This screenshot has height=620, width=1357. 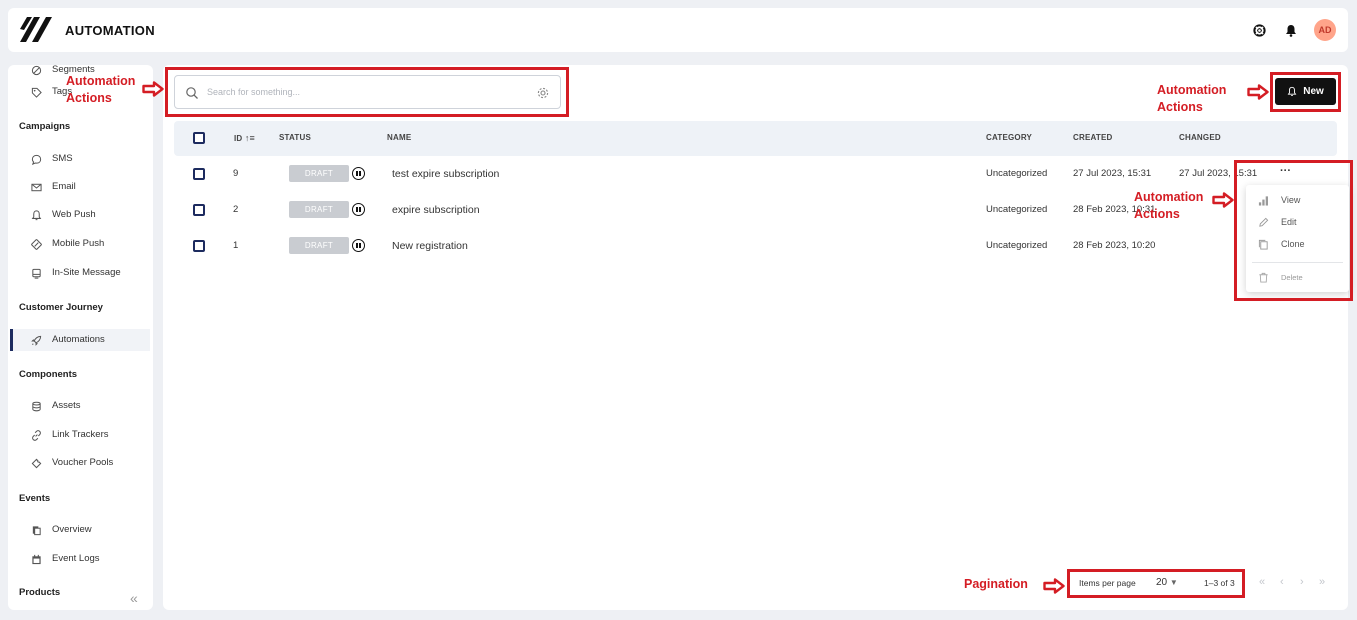 What do you see at coordinates (319, 173) in the screenshot?
I see `status-badge: DRAFT` at bounding box center [319, 173].